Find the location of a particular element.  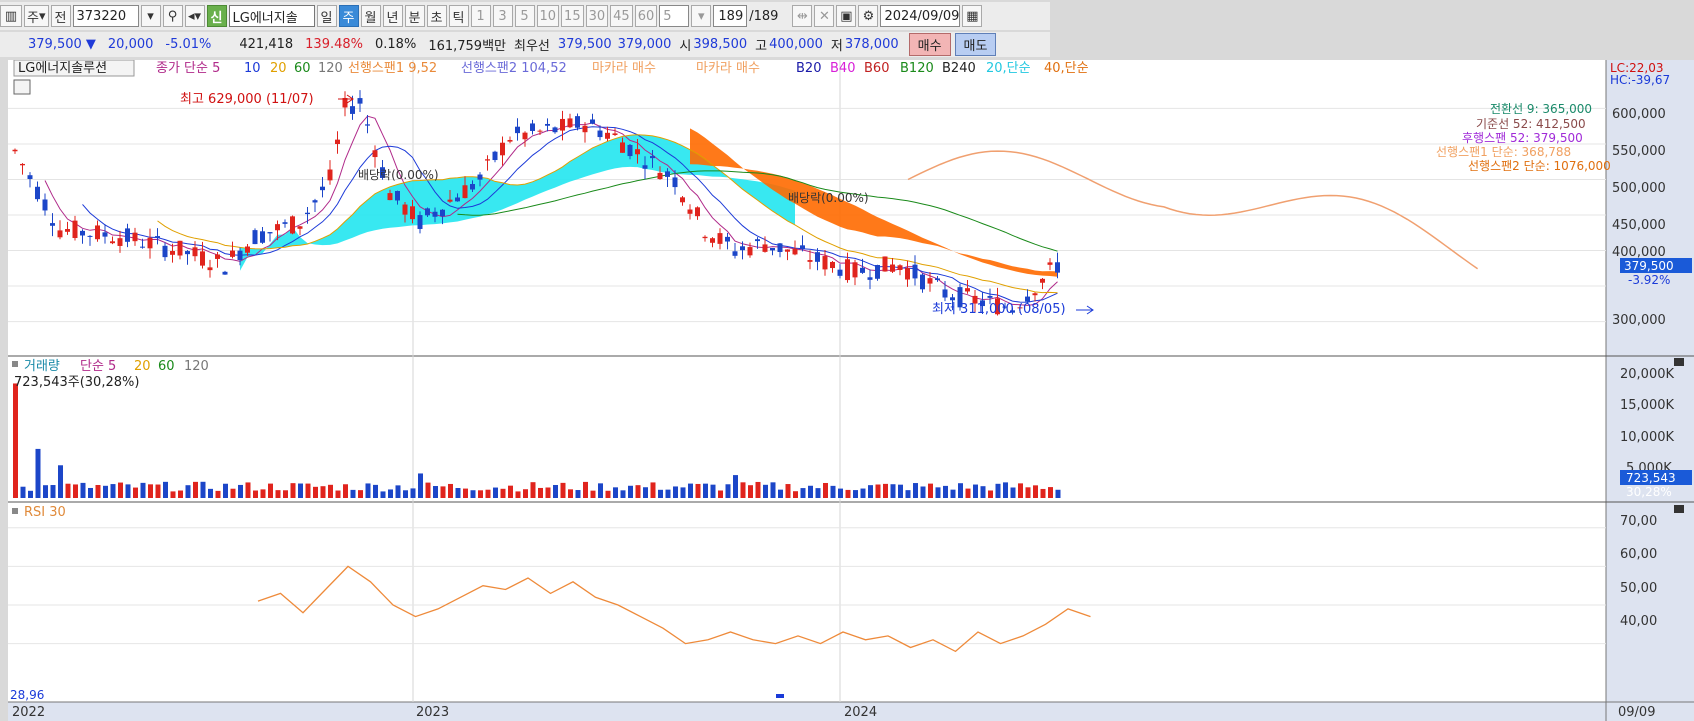

interval-5: 5 is located at coordinates (524, 16).